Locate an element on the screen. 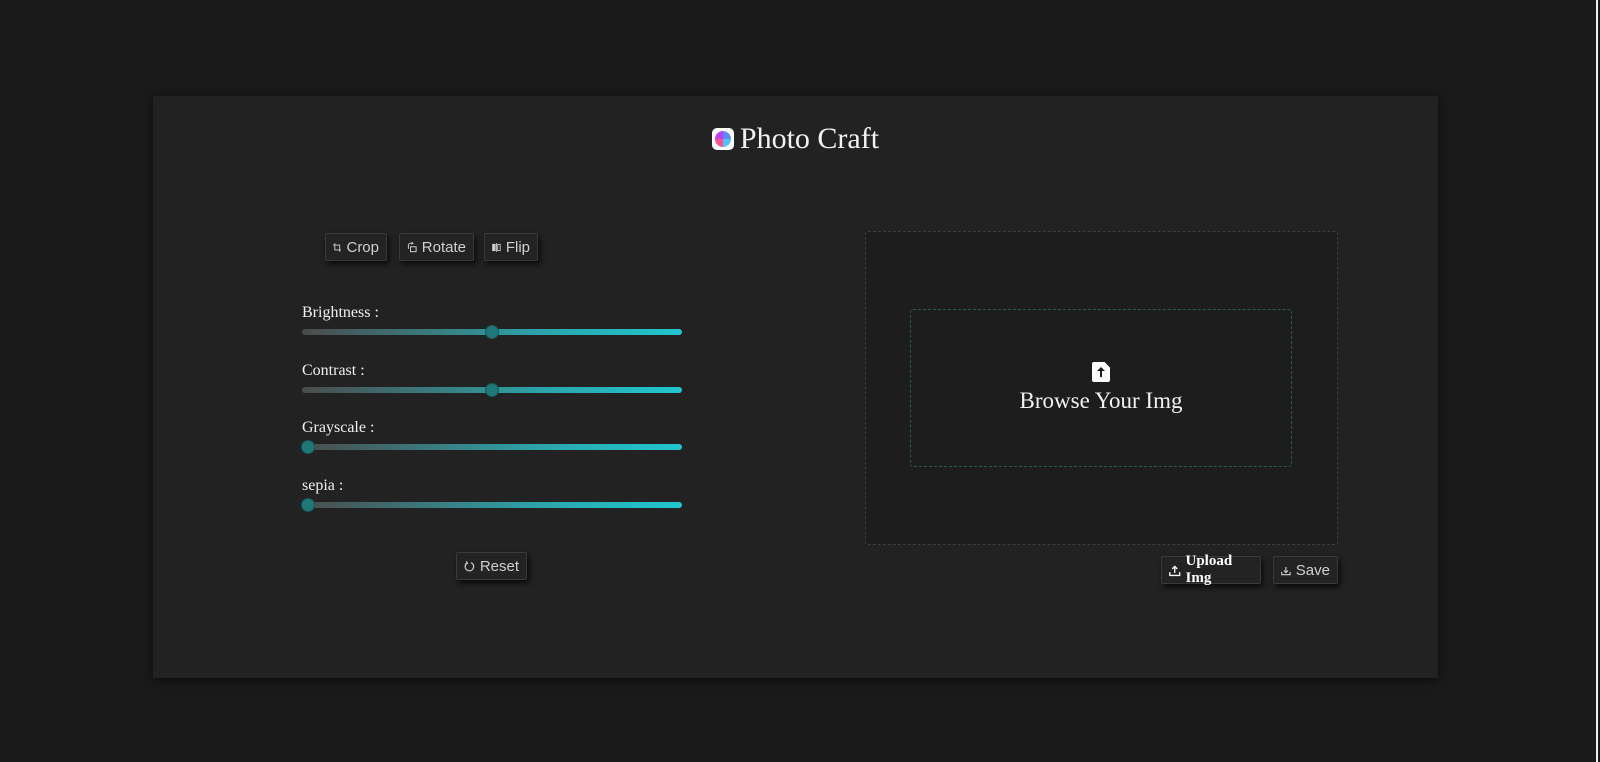 This screenshot has height=762, width=1600. contrast-slider-thumb is located at coordinates (492, 390).